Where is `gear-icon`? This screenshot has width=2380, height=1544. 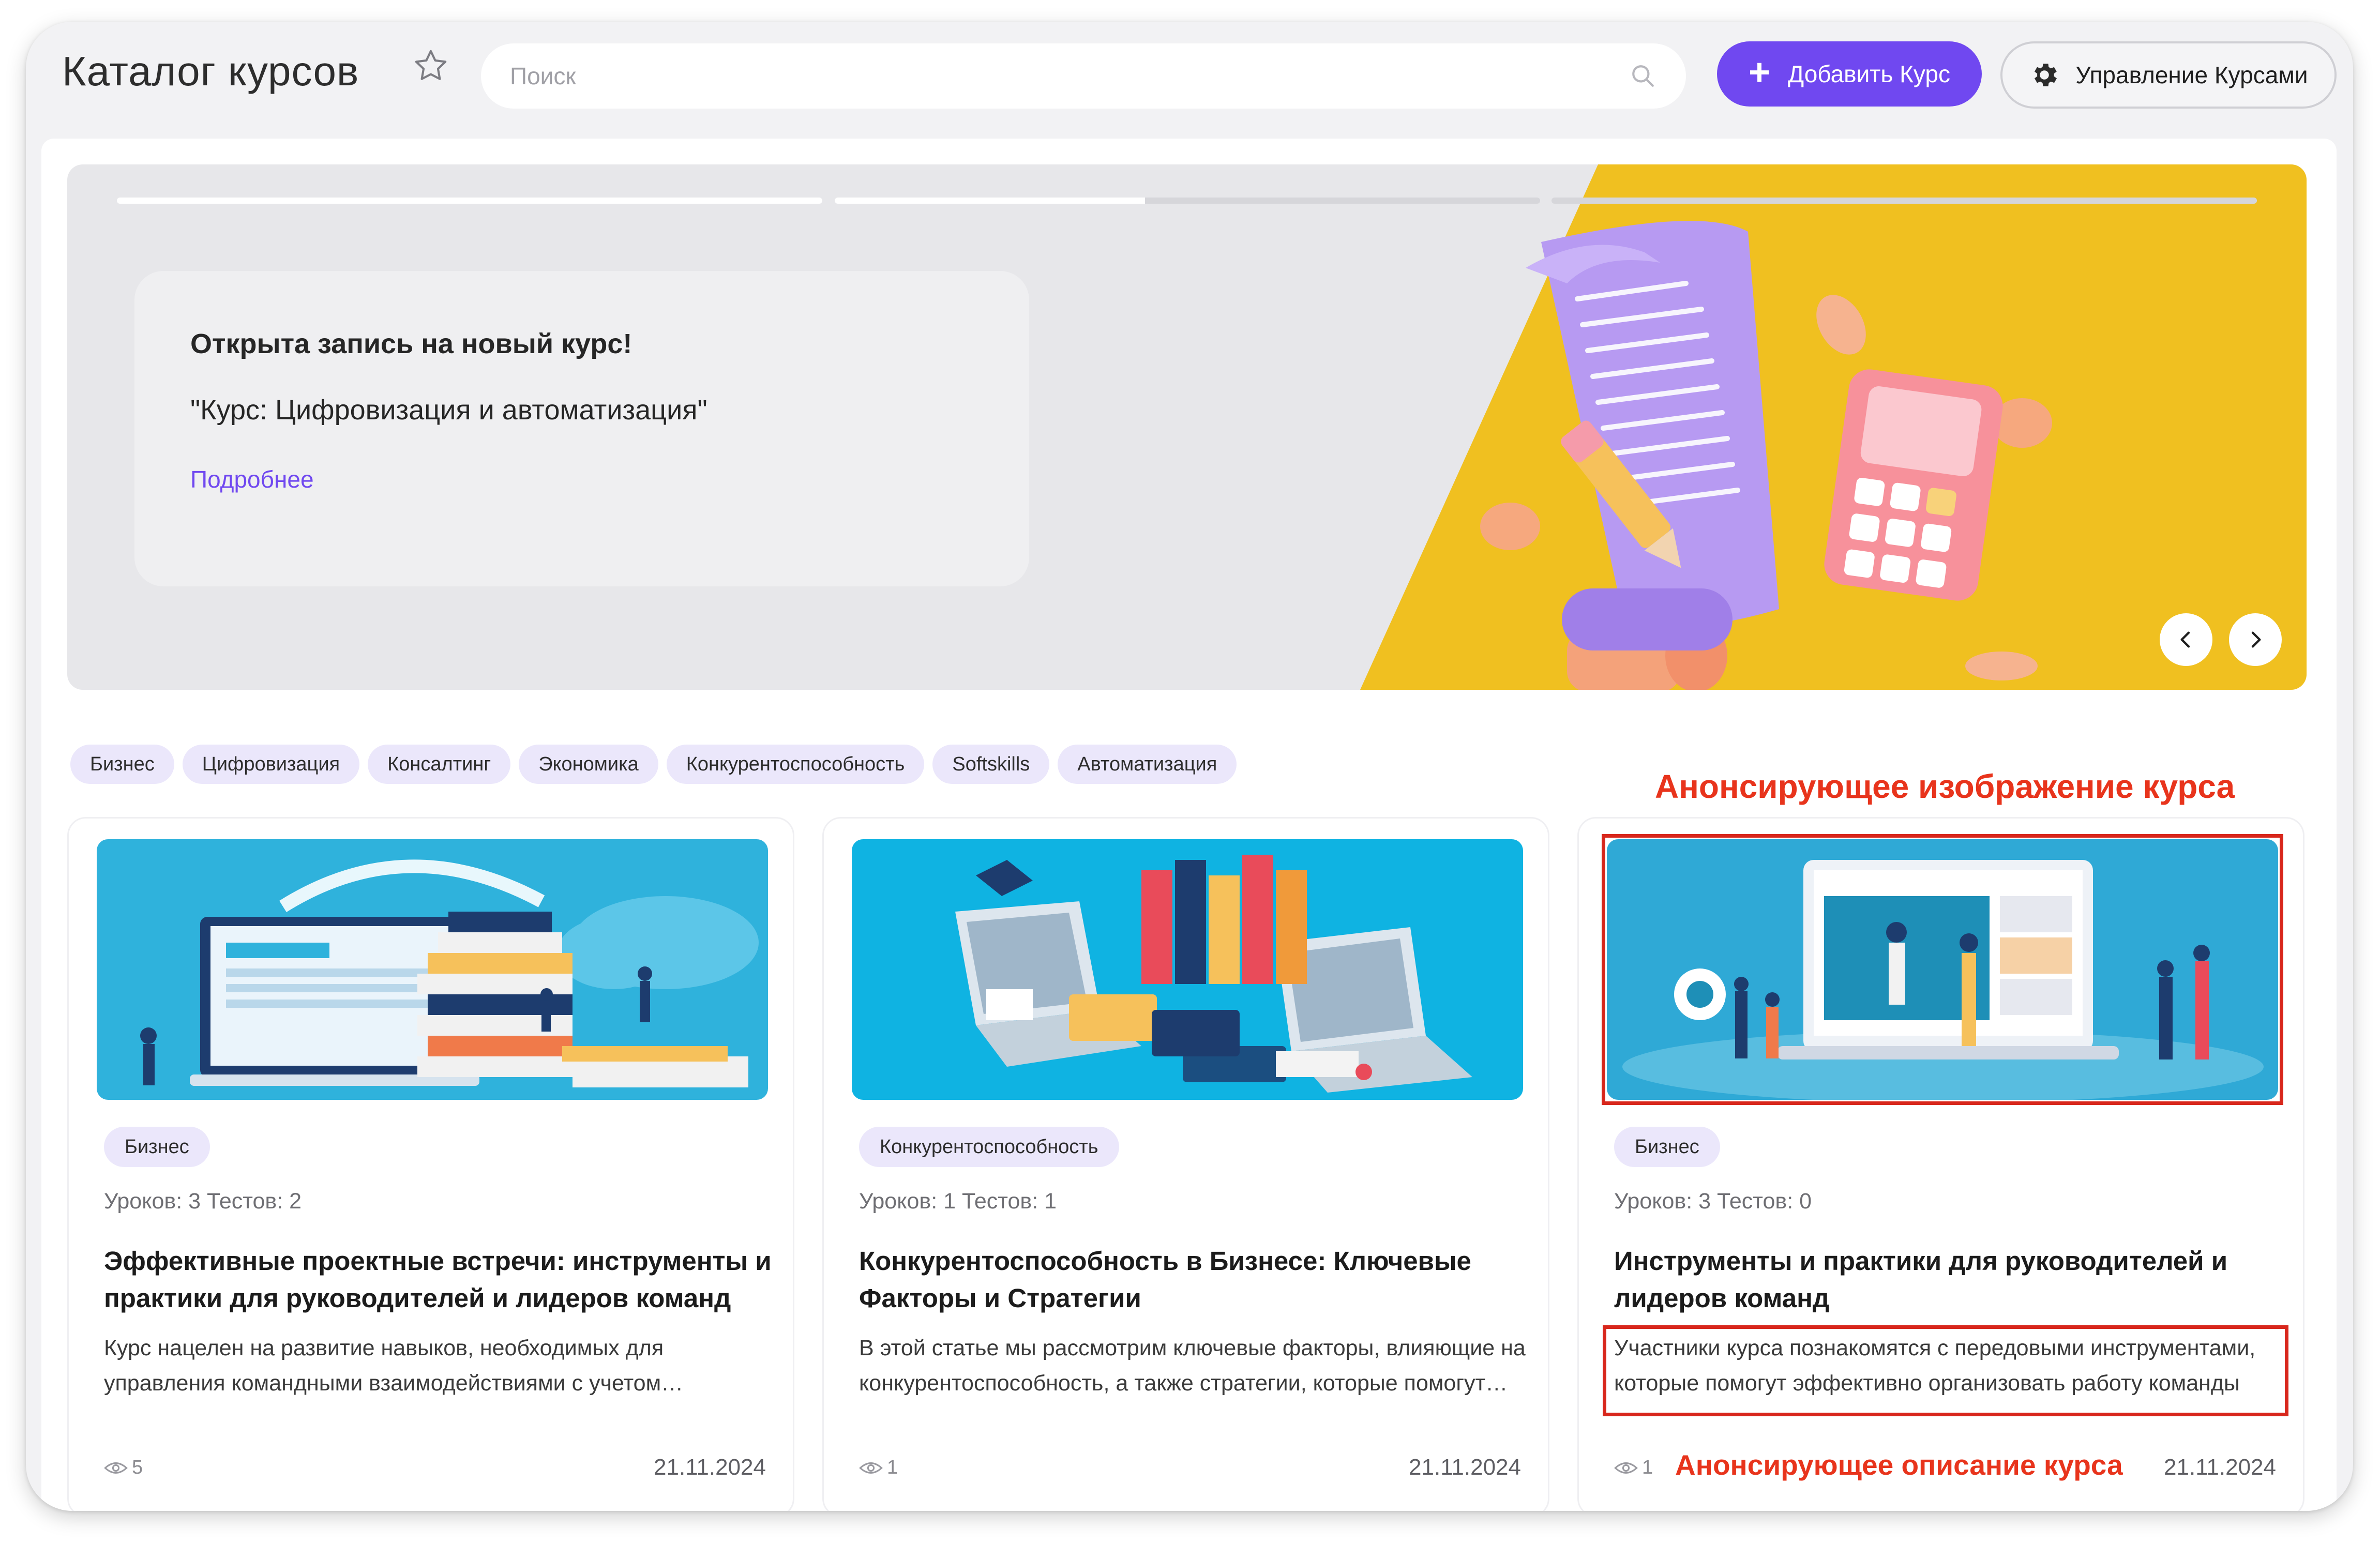 gear-icon is located at coordinates (2046, 75).